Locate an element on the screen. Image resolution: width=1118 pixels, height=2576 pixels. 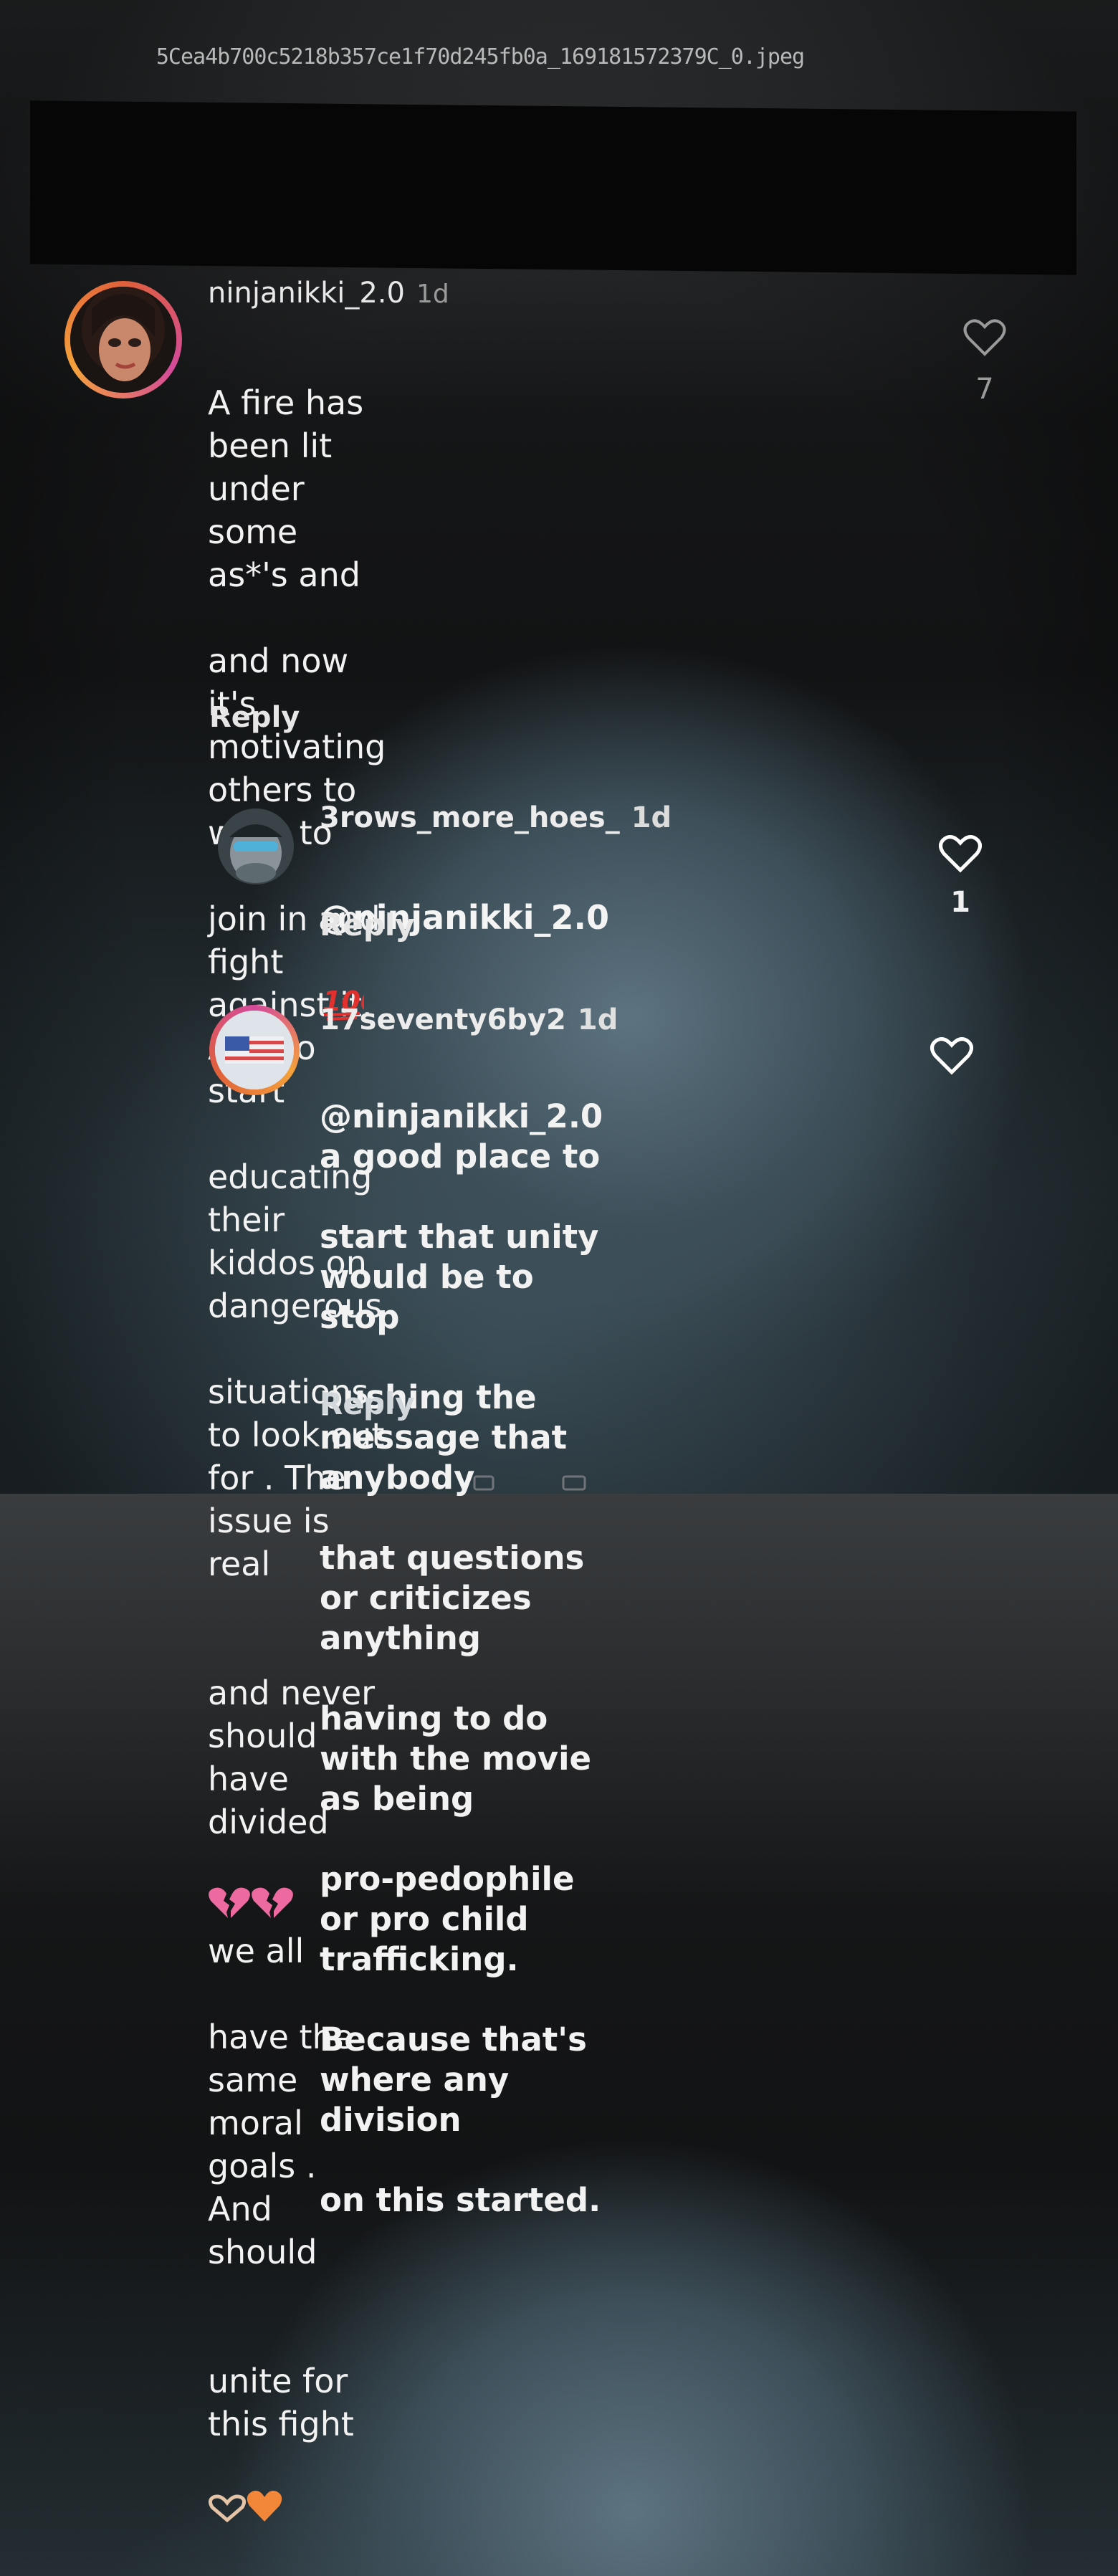
toolbar-icons is located at coordinates (529, 1483).